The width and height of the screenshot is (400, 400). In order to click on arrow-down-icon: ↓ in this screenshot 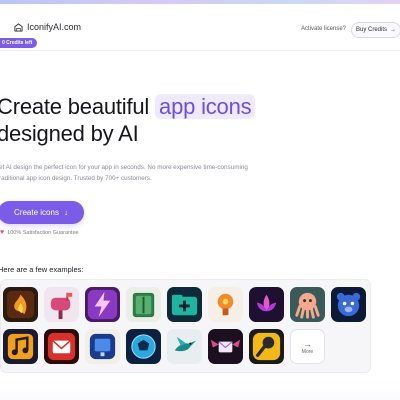, I will do `click(65, 212)`.